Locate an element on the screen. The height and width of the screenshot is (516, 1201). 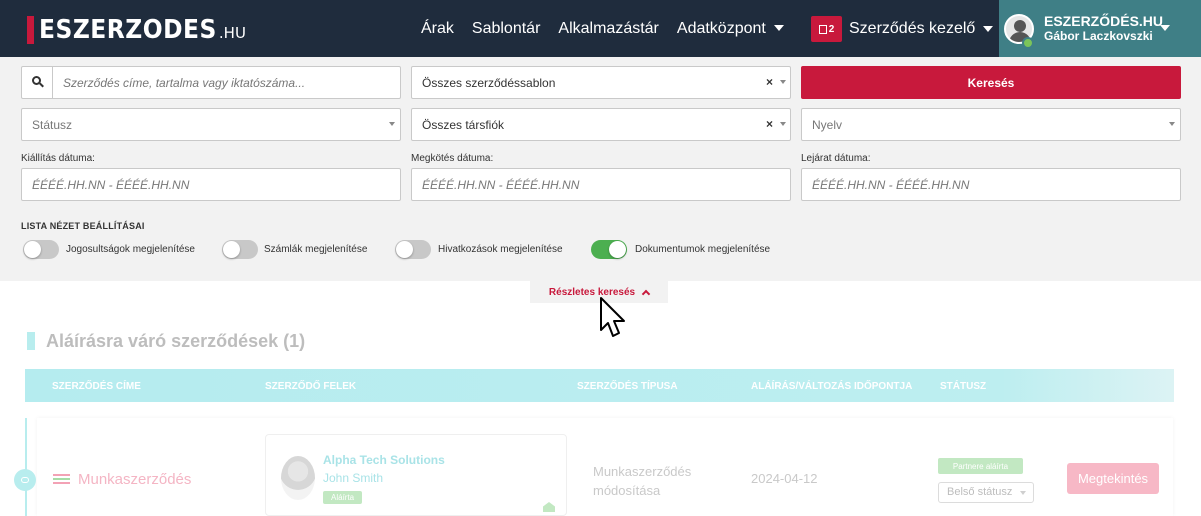
pending-section-title: Aláírásra váró szerződések (1) is located at coordinates (176, 341).